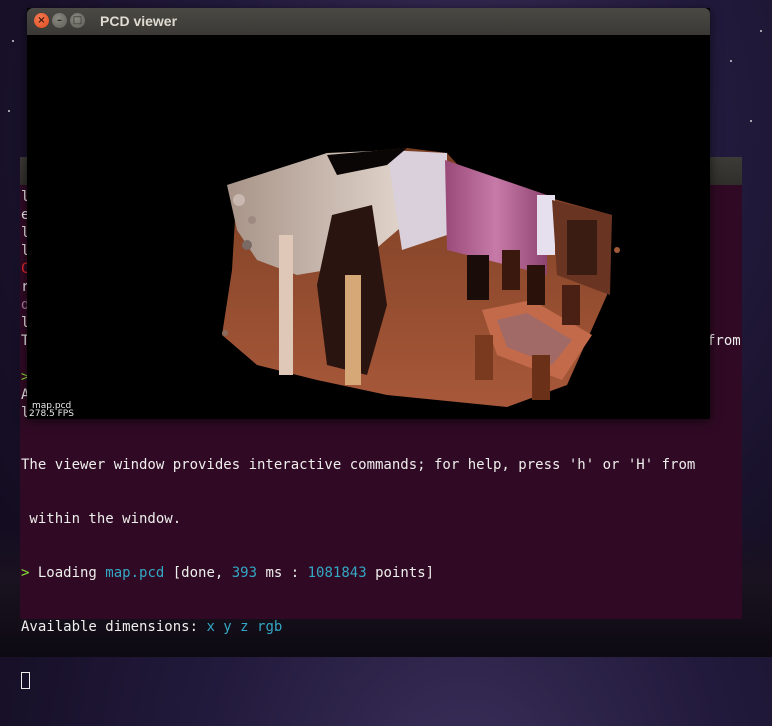 This screenshot has height=726, width=772. Describe the element at coordinates (286, 305) in the screenshot. I see `door-frame` at that location.